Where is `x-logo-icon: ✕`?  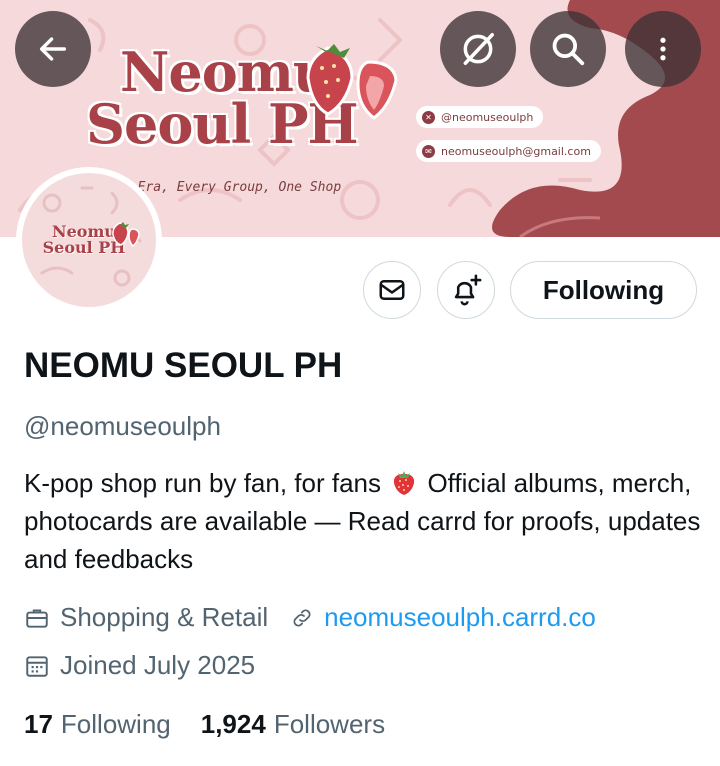
x-logo-icon: ✕ is located at coordinates (428, 117).